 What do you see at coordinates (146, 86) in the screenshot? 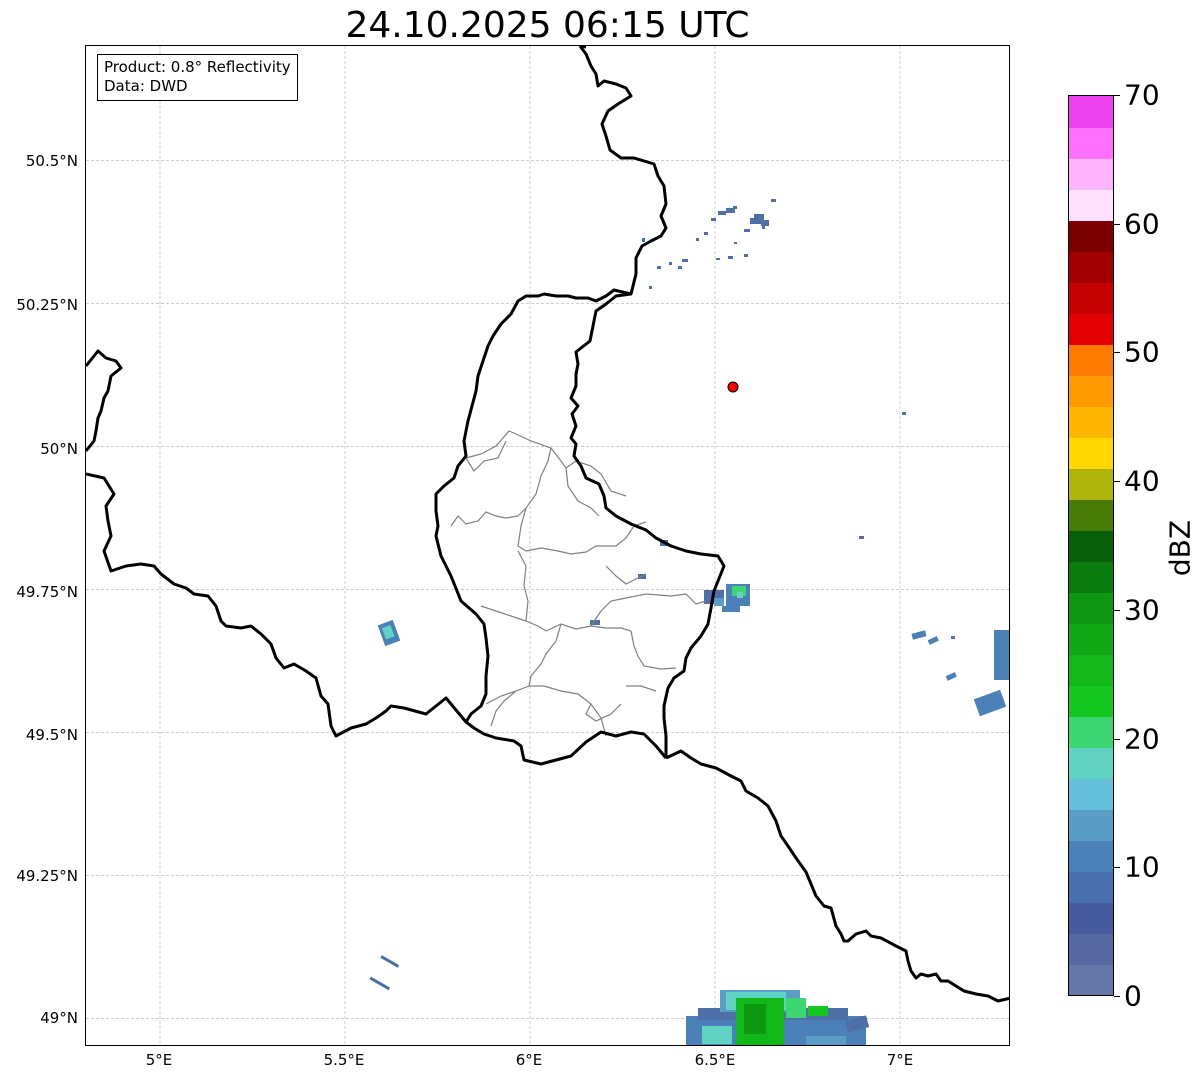
I see `data-source-label: Data: DWD` at bounding box center [146, 86].